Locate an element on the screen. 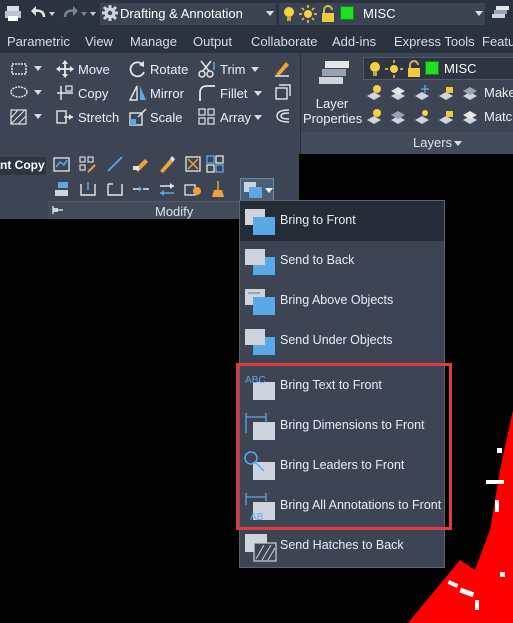  customize-dropdown-icon is located at coordinates (93, 13).